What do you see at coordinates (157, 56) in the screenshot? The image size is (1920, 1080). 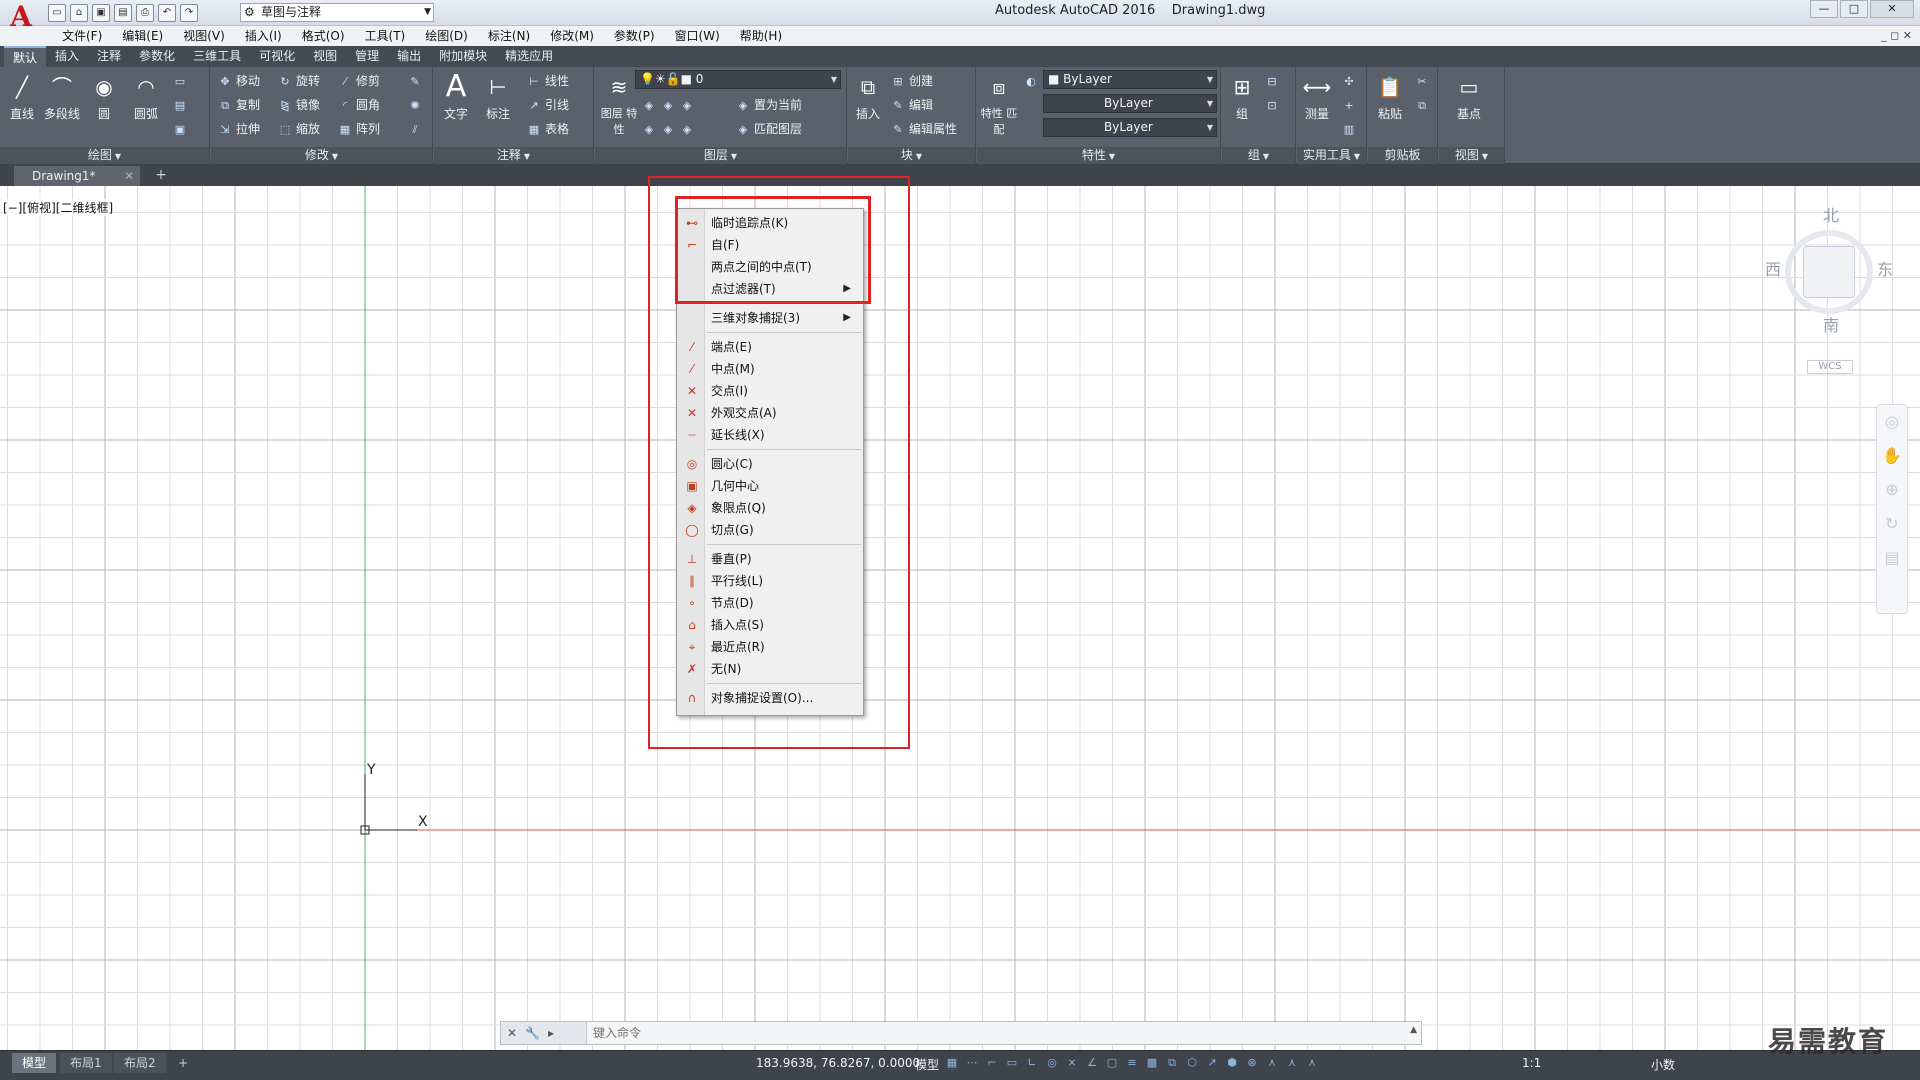 I see `tab-parametric: 参数化` at bounding box center [157, 56].